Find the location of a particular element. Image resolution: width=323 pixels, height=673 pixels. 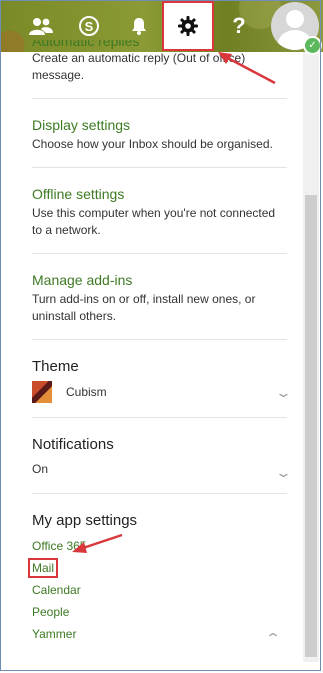

help-icon: ? is located at coordinates (239, 25).